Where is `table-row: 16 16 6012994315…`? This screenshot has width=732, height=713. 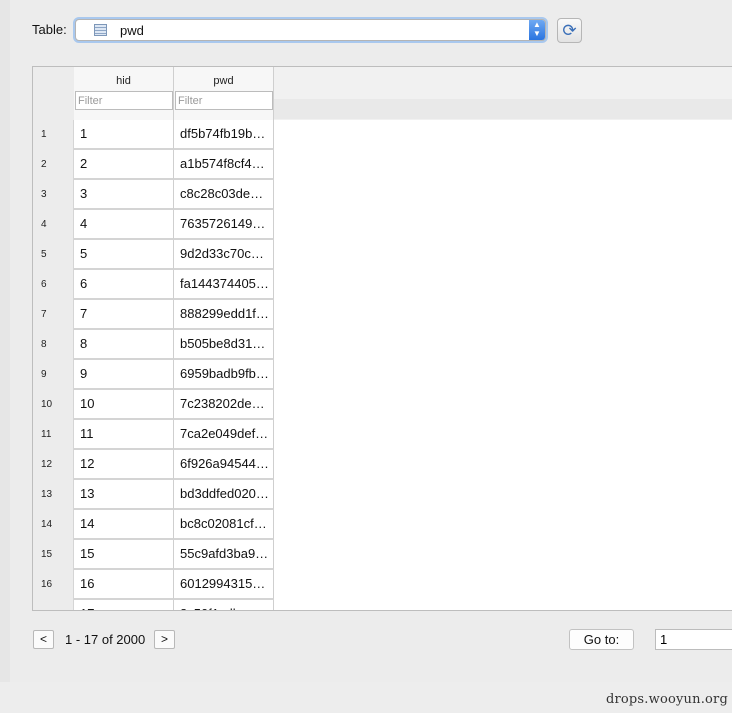 table-row: 16 16 6012994315… is located at coordinates (382, 585).